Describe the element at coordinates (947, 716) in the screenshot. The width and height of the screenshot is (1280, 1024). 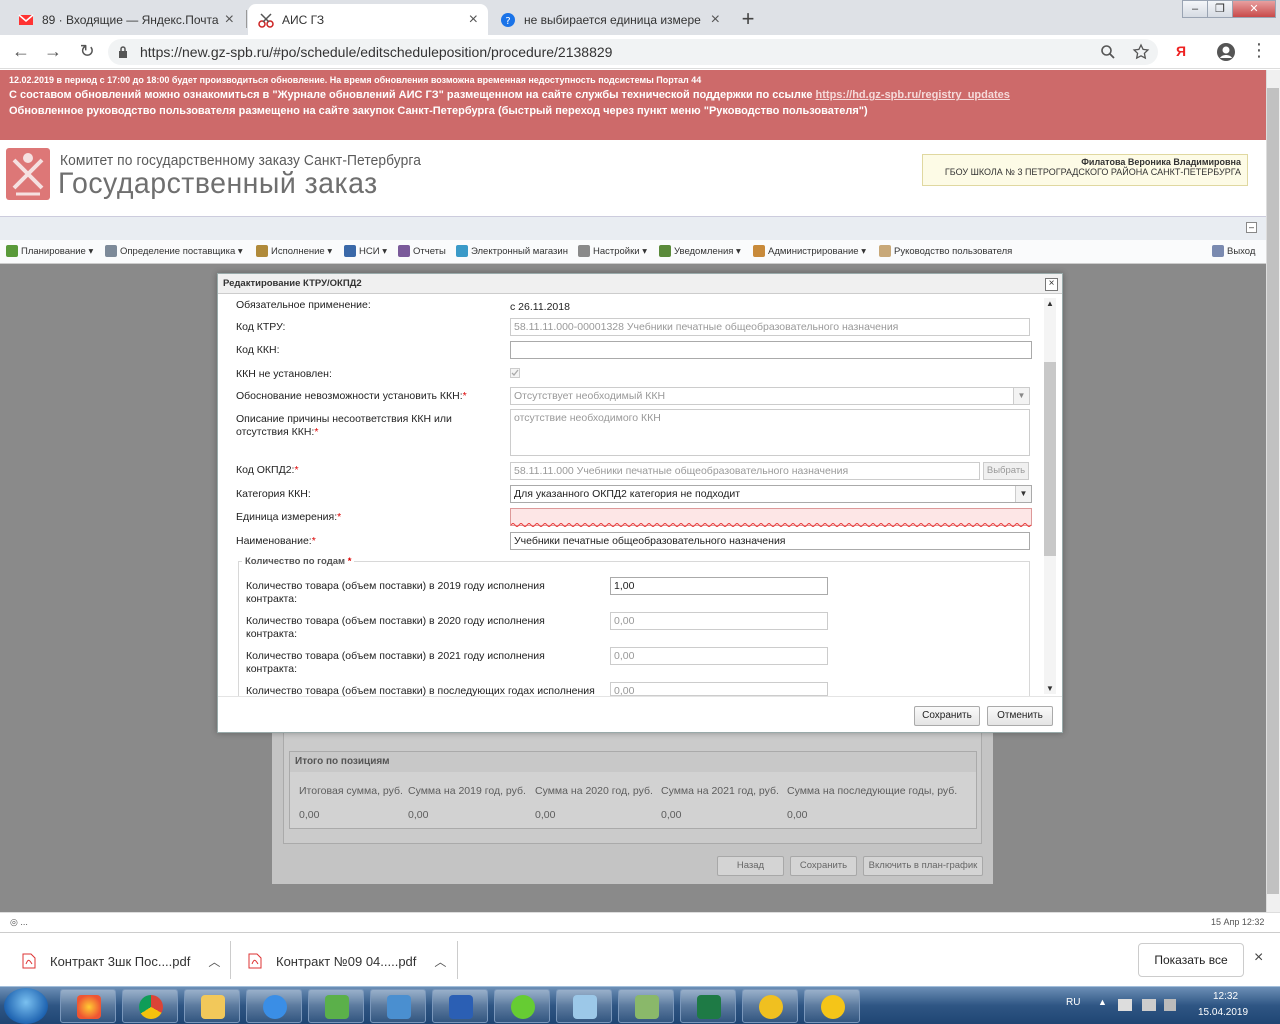
I see `dialog-save-button: Сохранить` at that location.